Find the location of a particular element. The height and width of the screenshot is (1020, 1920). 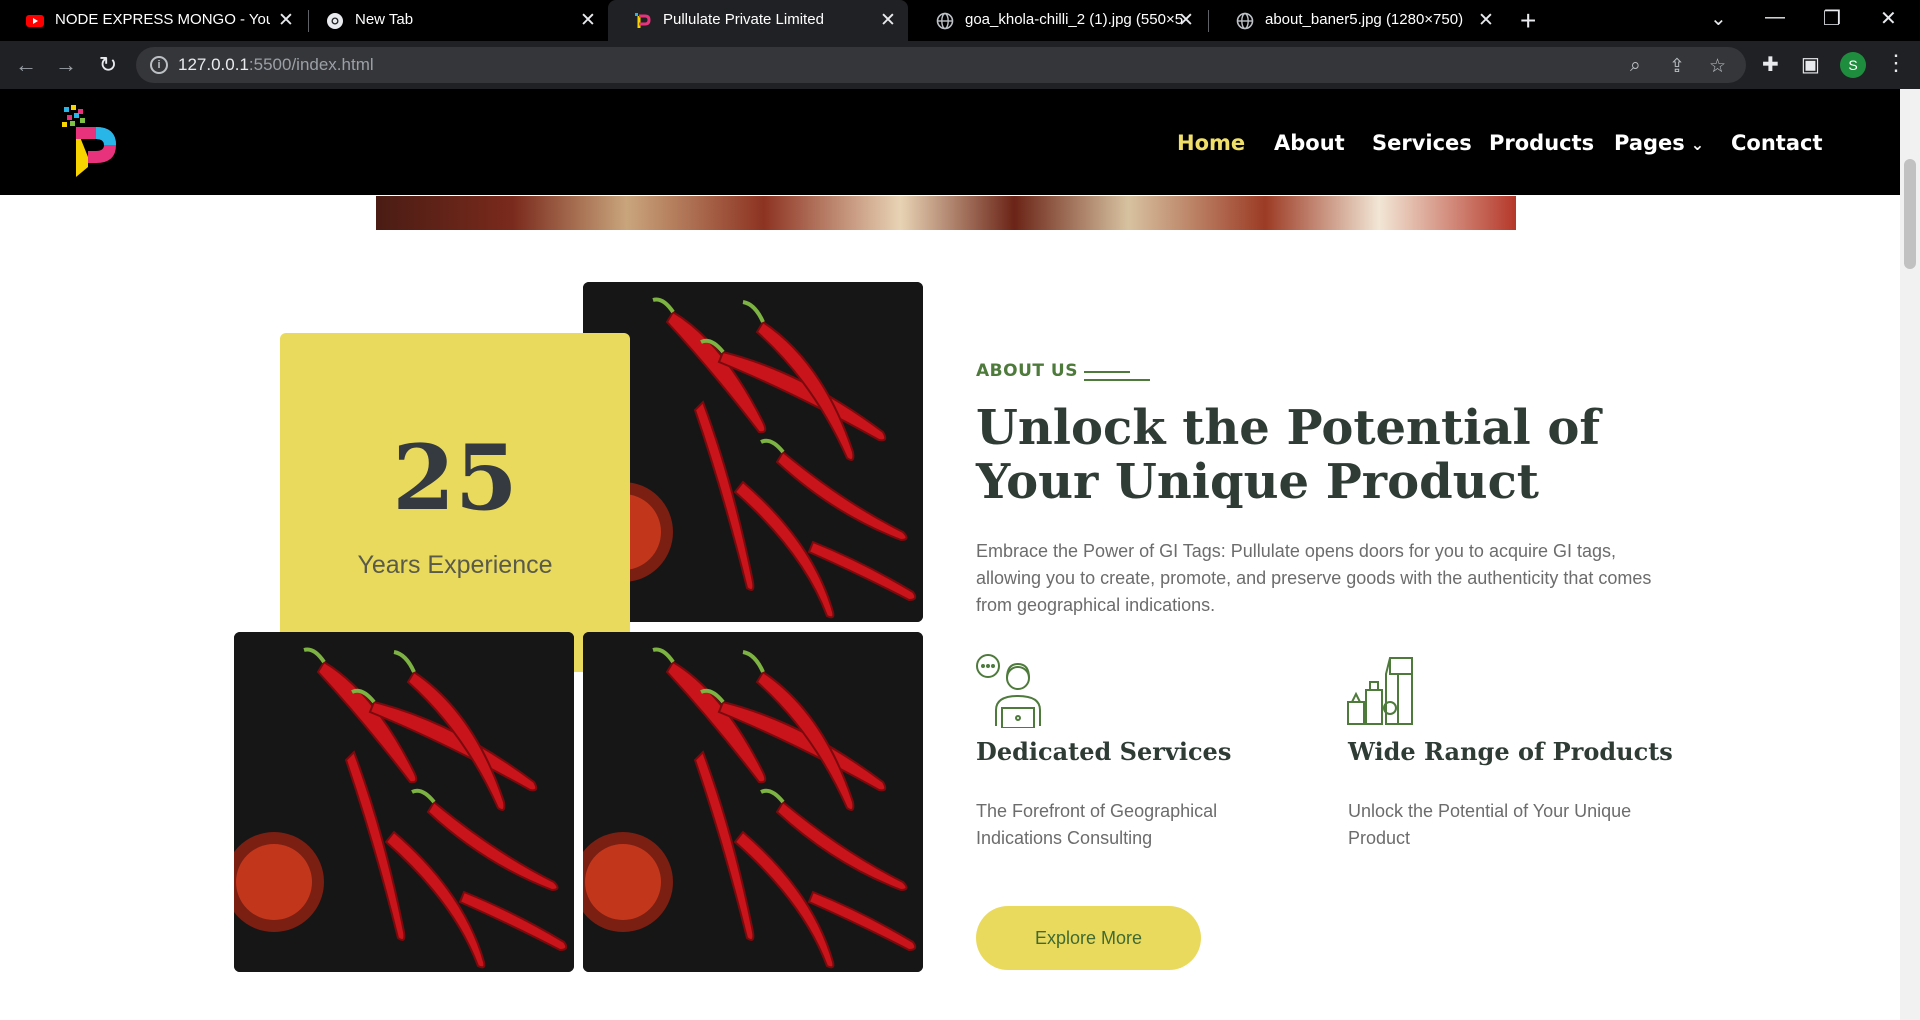

nav-pages-dropdown: Pages ⌄ is located at coordinates (1659, 143).